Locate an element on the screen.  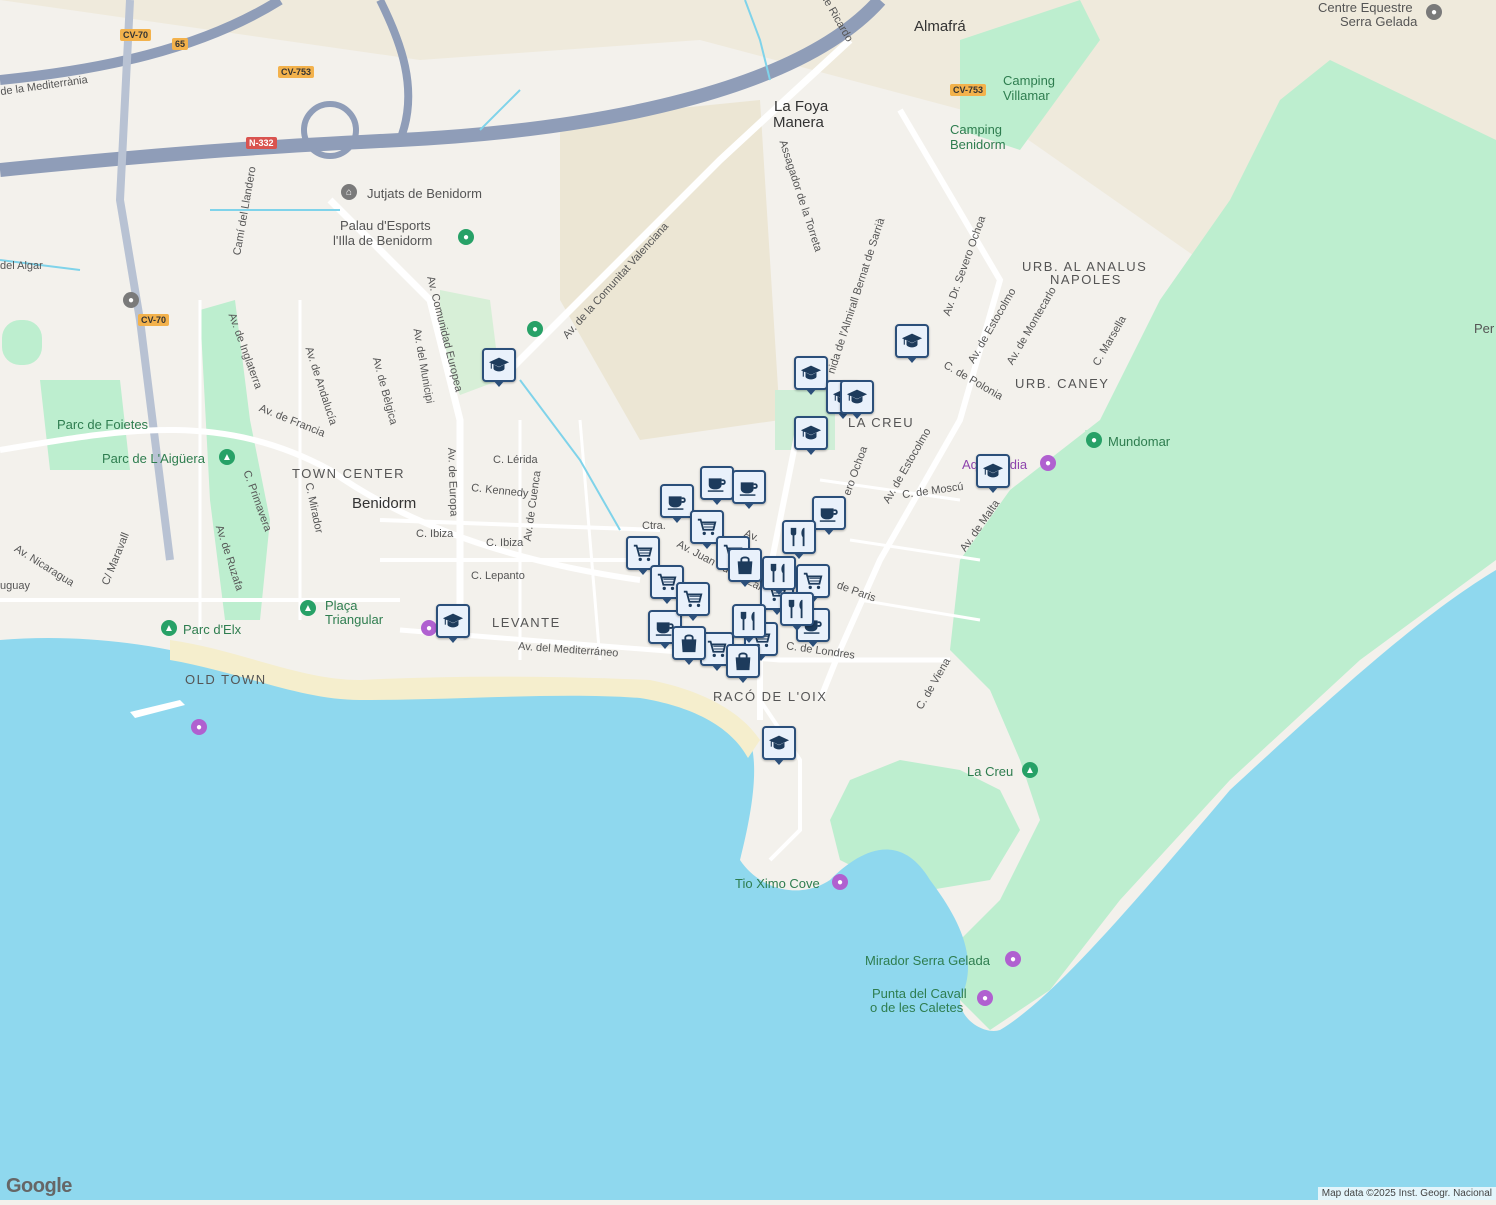
marker-grocery is located at coordinates (693, 601).